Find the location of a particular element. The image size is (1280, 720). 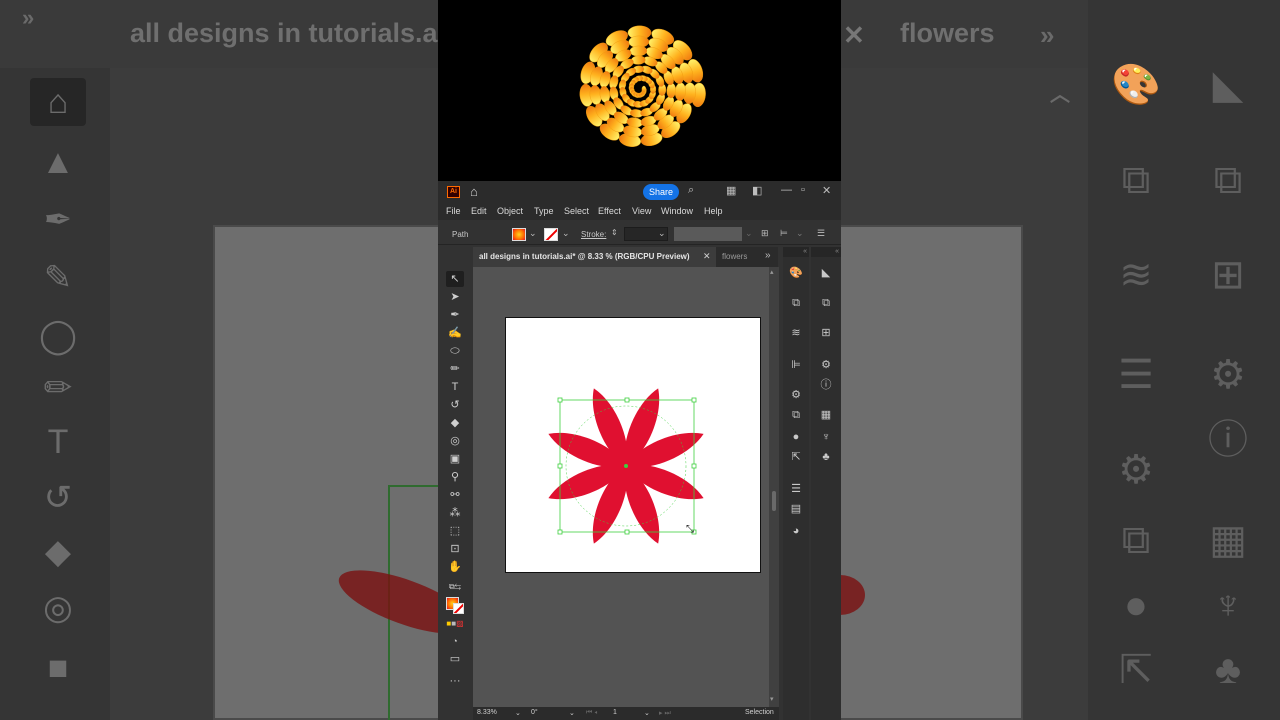

scroll-down-icon: ▾ is located at coordinates (772, 699).